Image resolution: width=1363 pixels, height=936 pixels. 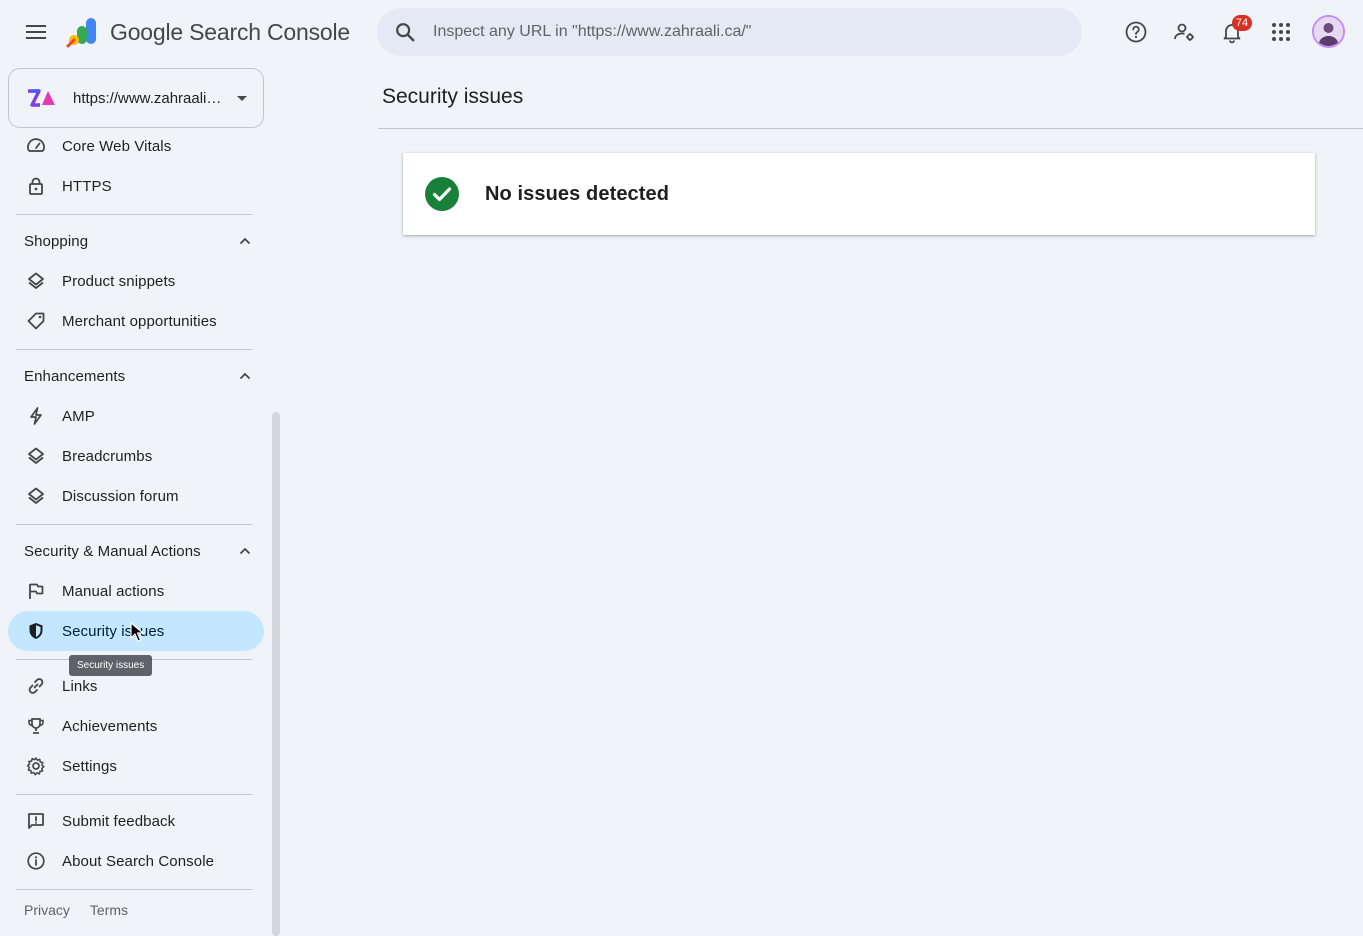 I want to click on feedback-icon, so click(x=36, y=821).